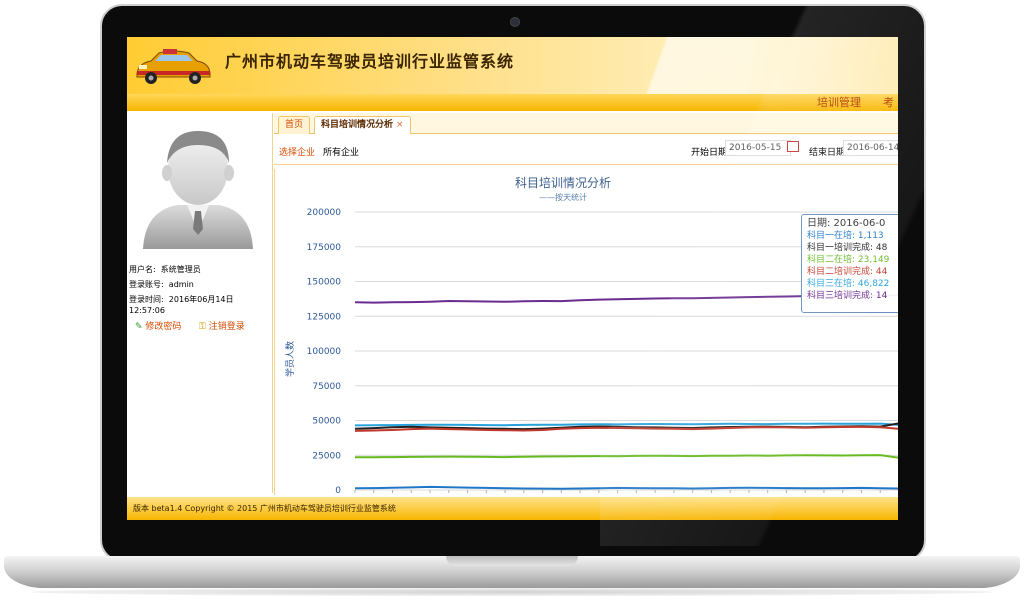 The width and height of the screenshot is (1024, 606). I want to click on laptop-notch, so click(512, 561).